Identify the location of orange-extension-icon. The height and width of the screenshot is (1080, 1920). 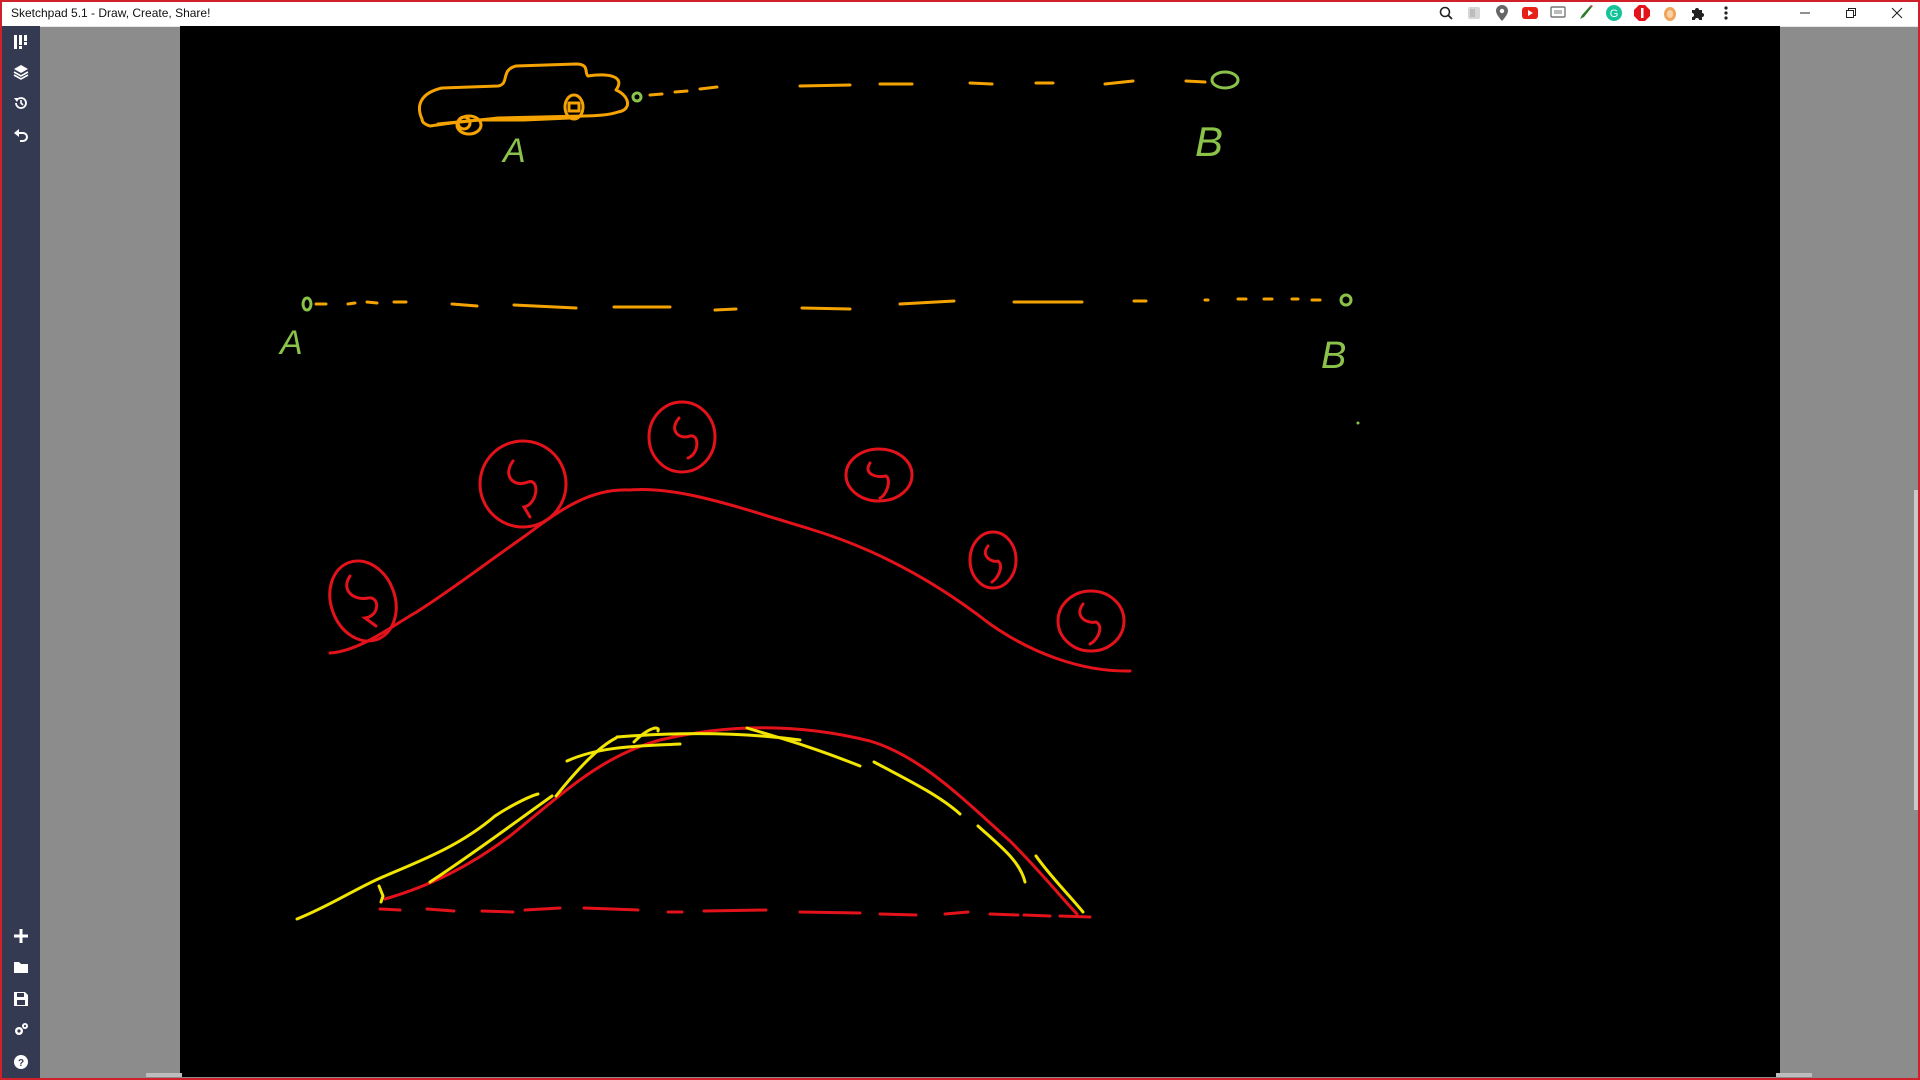
(1670, 13).